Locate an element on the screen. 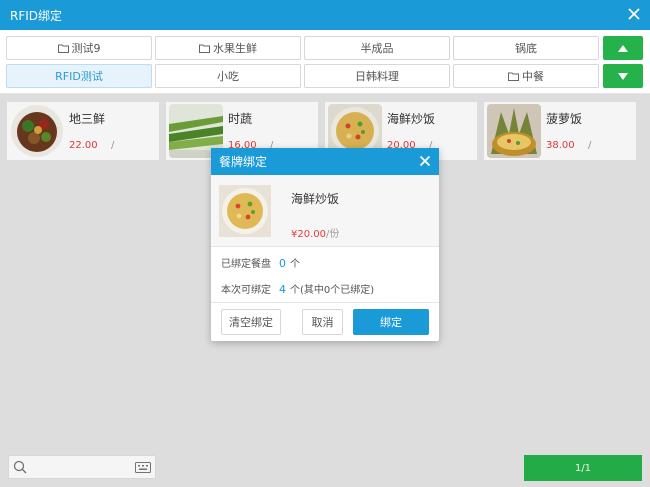 The image size is (650, 487). bind-dialog: 餐牌绑定 海鲜炒饭 ¥20.00/份 已绑定餐盘 0 个 本次可绑定 4 个(其中0个已 is located at coordinates (325, 244).